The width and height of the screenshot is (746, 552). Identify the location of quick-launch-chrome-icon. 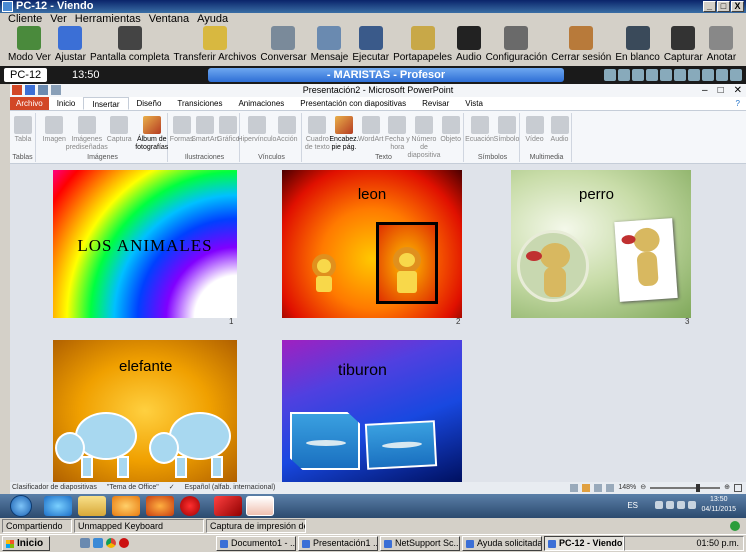
(111, 543).